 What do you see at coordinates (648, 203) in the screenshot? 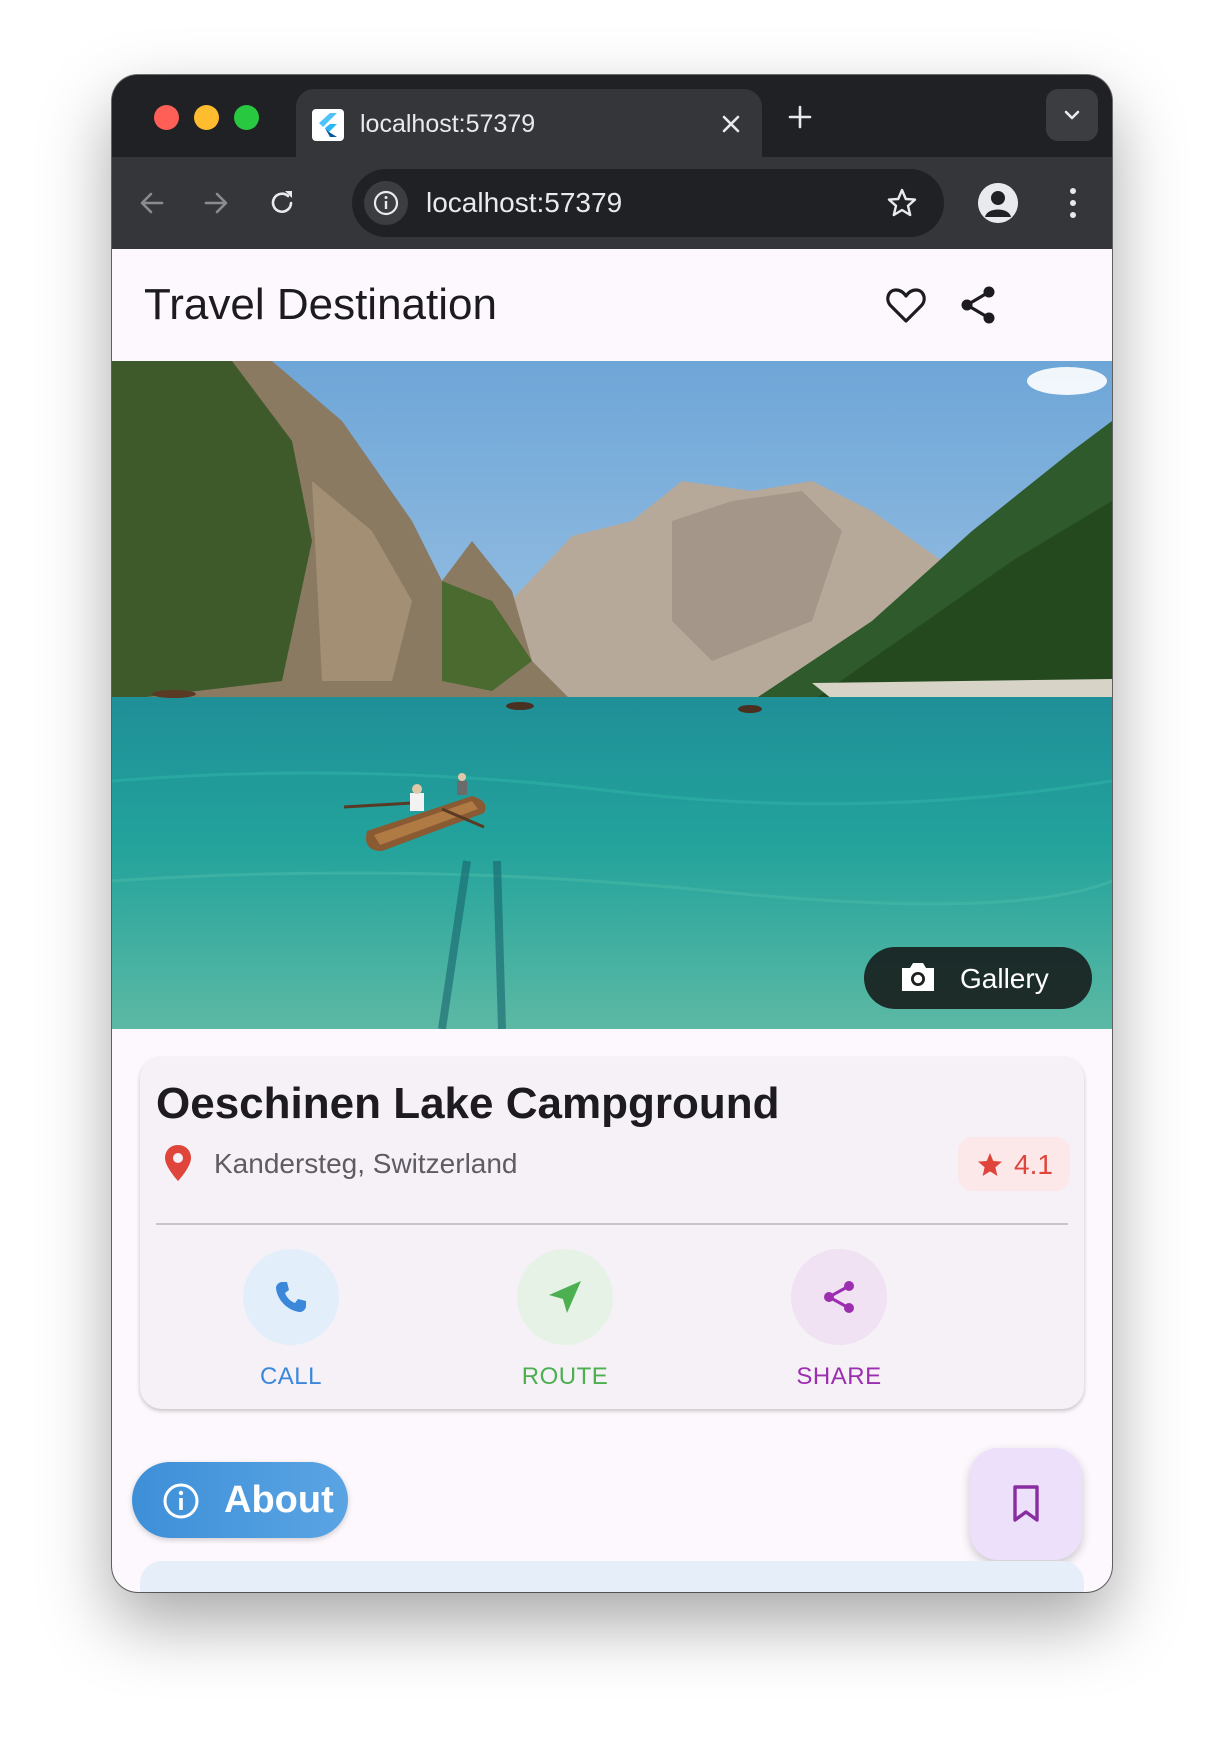
I see `address-bar: localhost:57379` at bounding box center [648, 203].